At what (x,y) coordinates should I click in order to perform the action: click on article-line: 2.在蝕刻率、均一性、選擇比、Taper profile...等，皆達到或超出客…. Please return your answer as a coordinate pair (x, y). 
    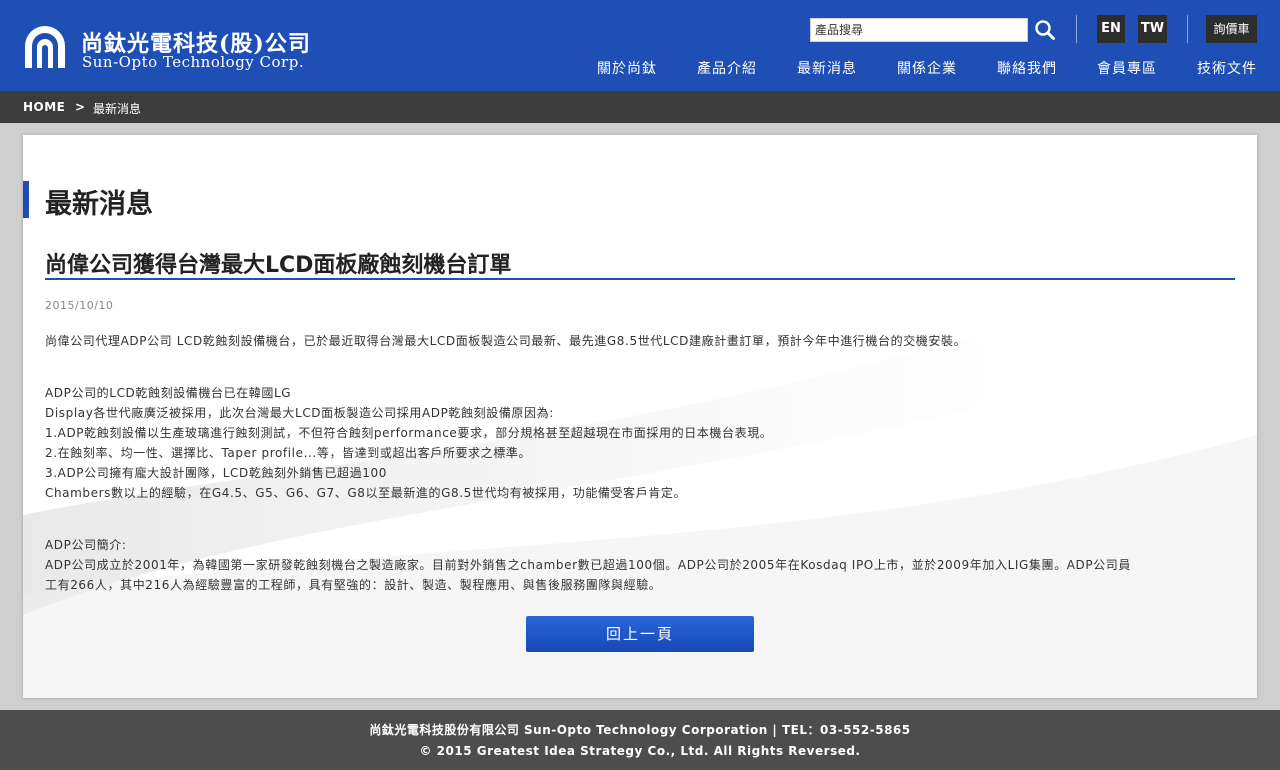
    Looking at the image, I should click on (288, 453).